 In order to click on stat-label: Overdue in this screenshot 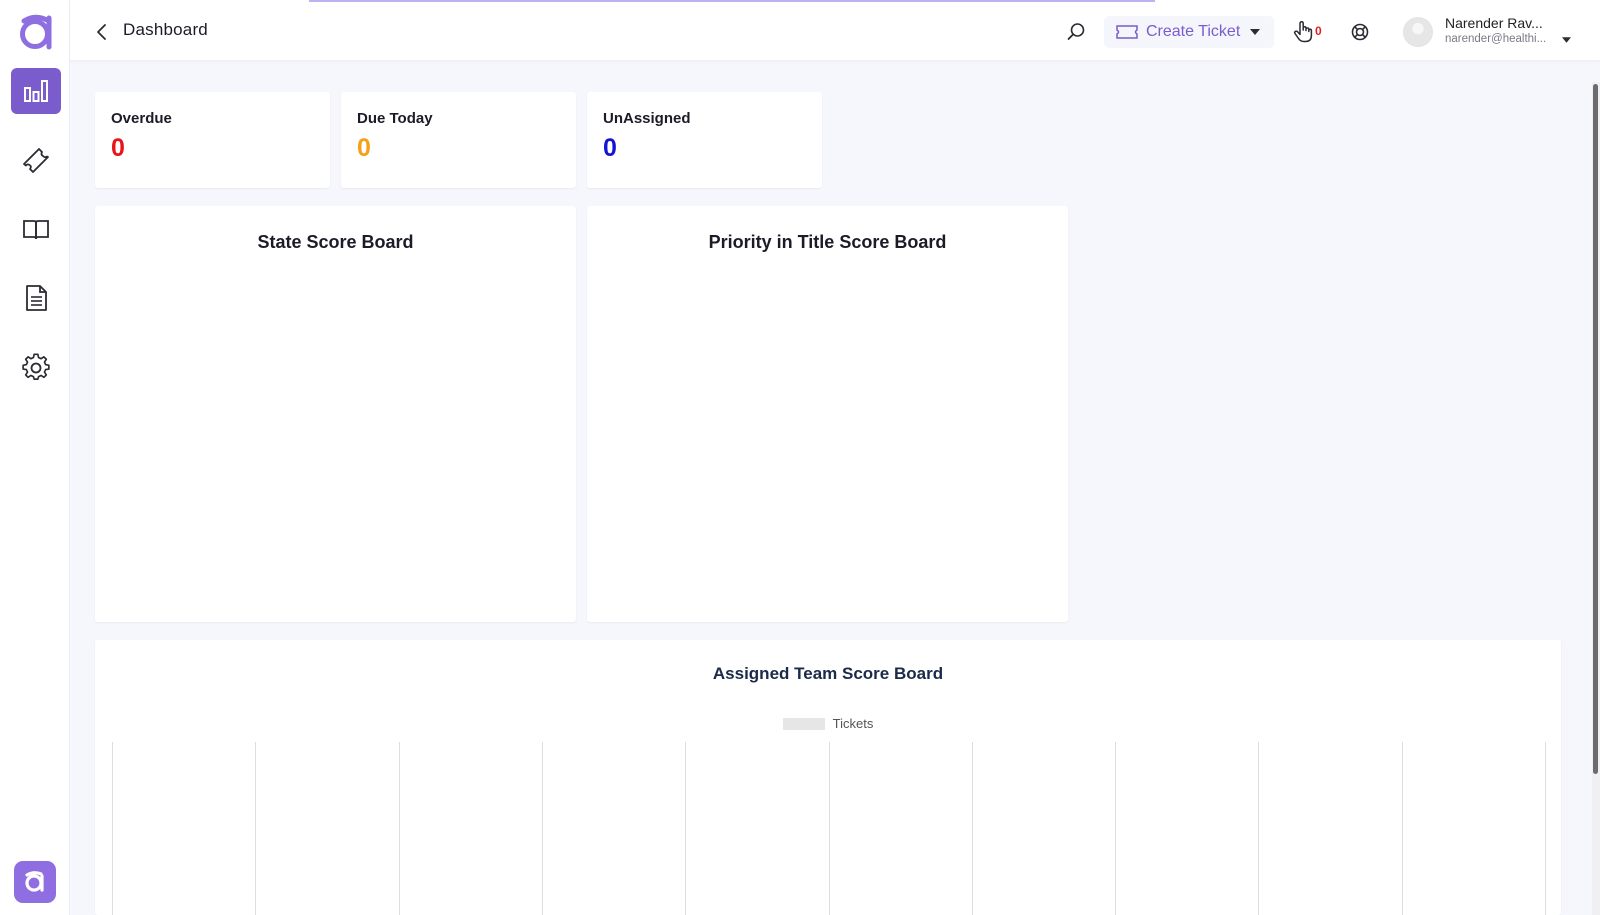, I will do `click(141, 118)`.